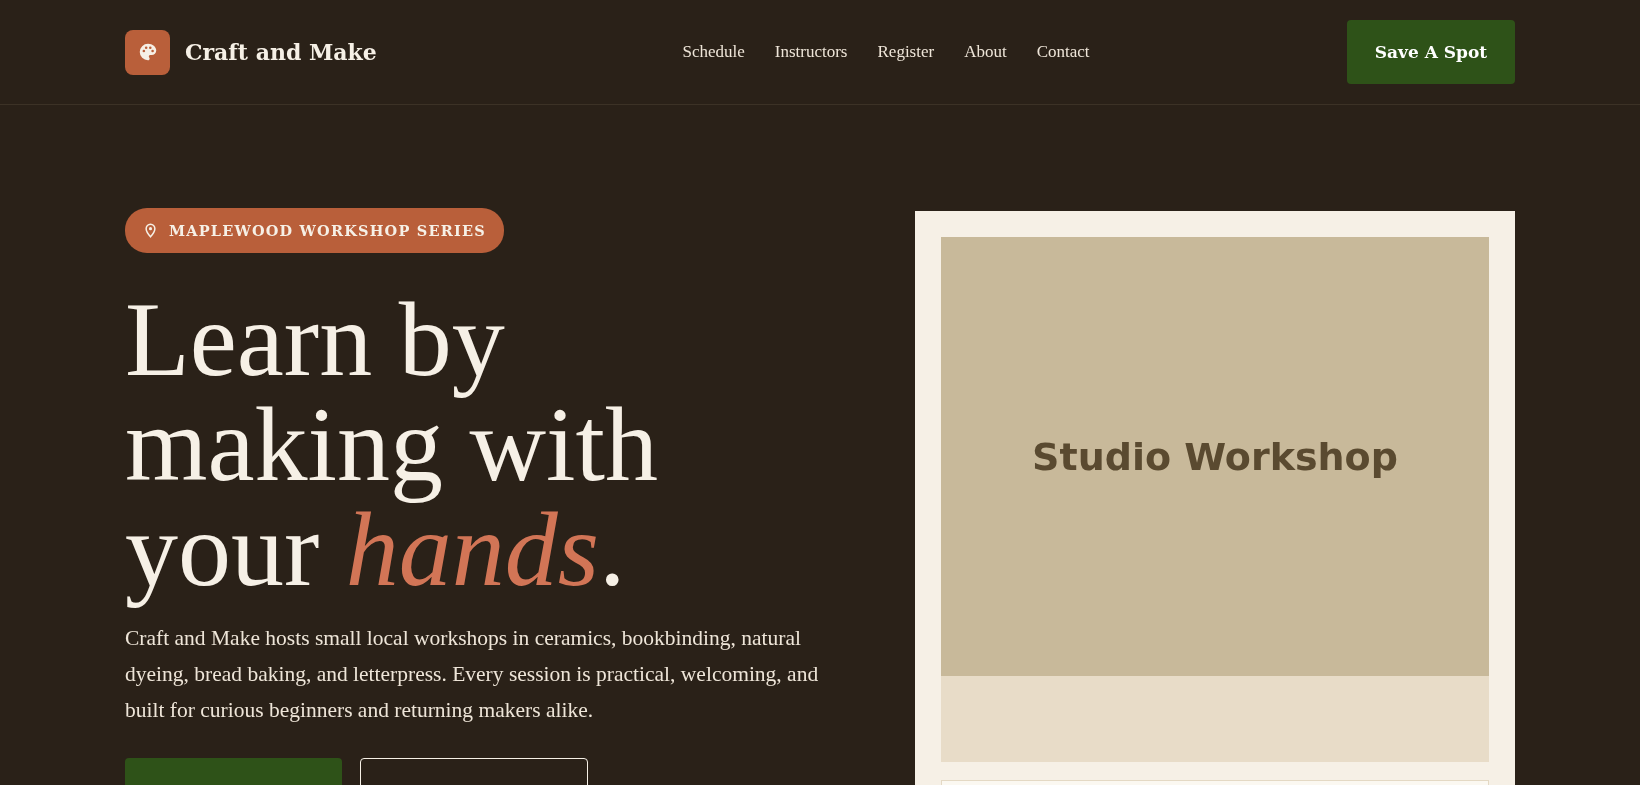  Describe the element at coordinates (985, 52) in the screenshot. I see `nav-link: About` at that location.